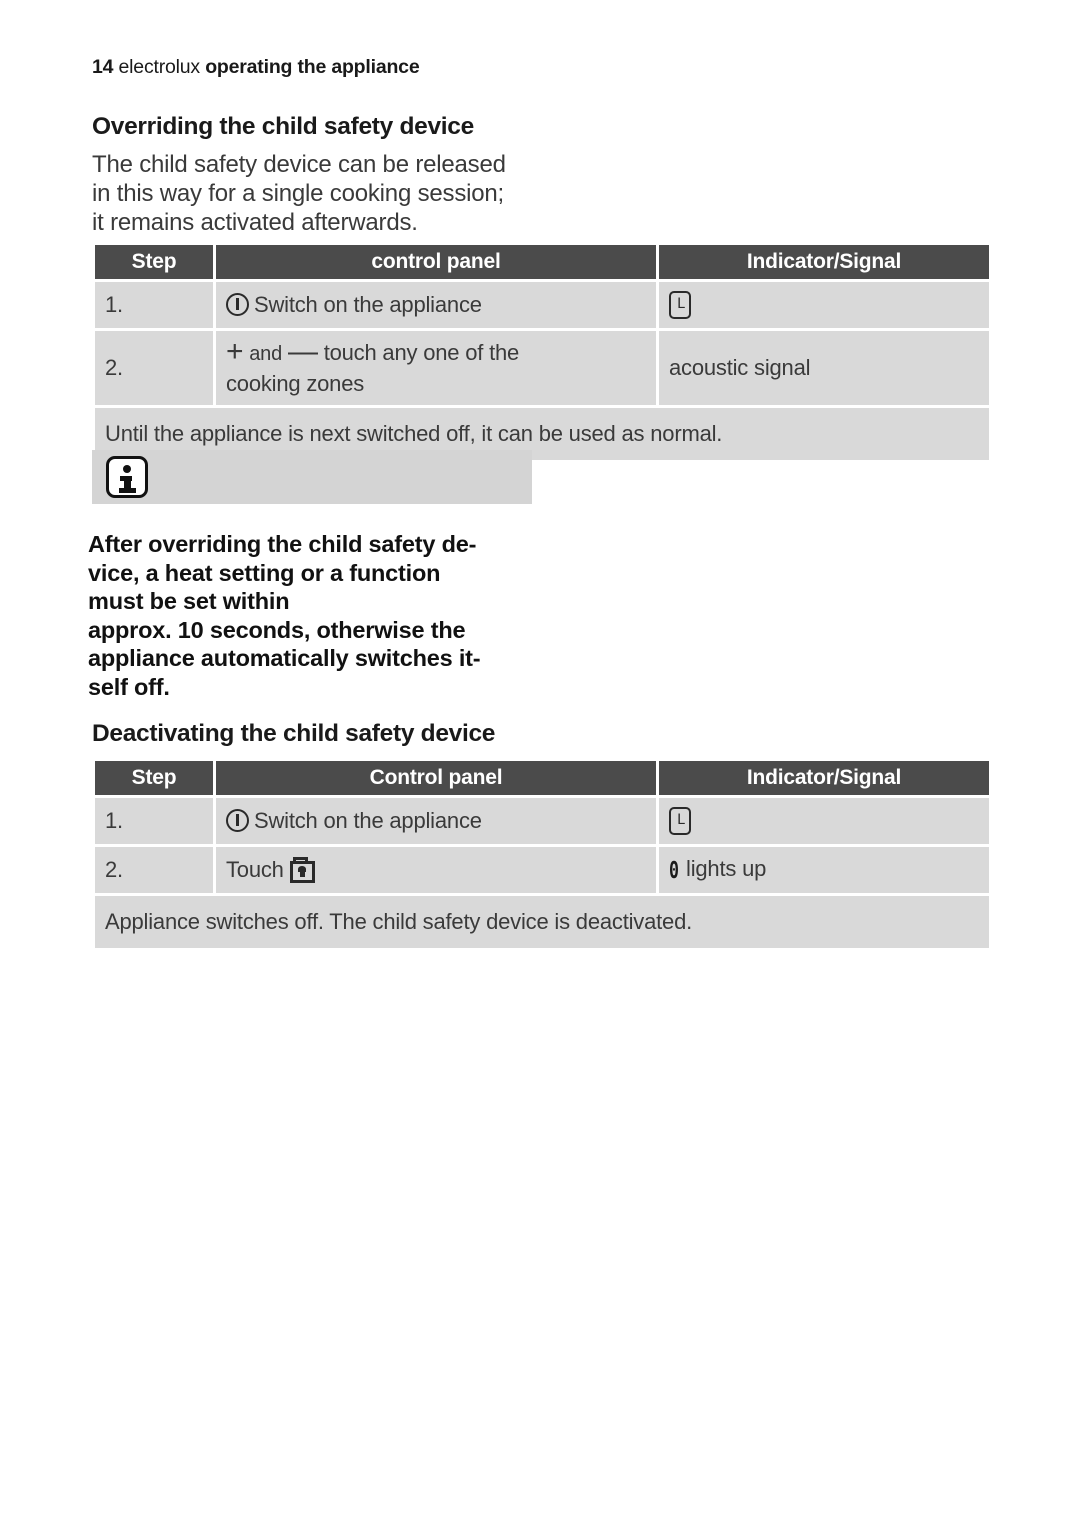  What do you see at coordinates (277, 629) in the screenshot?
I see `note-line: approx. 10 seconds, otherwise the` at bounding box center [277, 629].